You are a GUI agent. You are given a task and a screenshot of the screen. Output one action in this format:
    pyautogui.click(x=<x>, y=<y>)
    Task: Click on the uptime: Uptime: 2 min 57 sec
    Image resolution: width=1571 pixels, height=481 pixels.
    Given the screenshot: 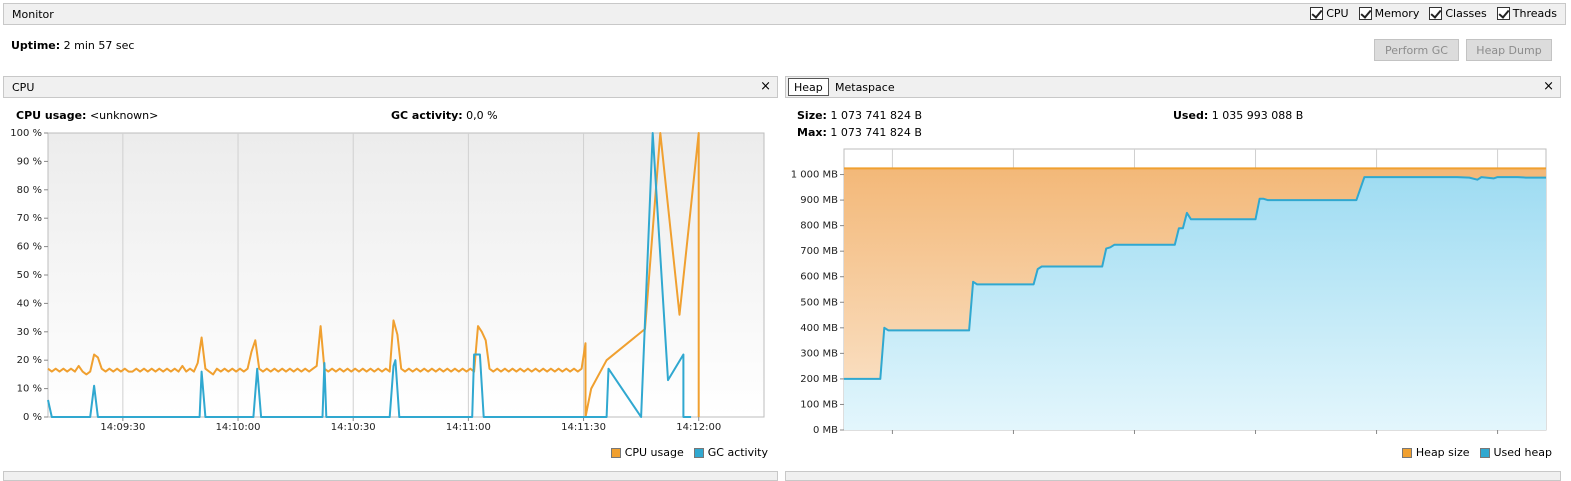 What is the action you would take?
    pyautogui.click(x=72, y=45)
    